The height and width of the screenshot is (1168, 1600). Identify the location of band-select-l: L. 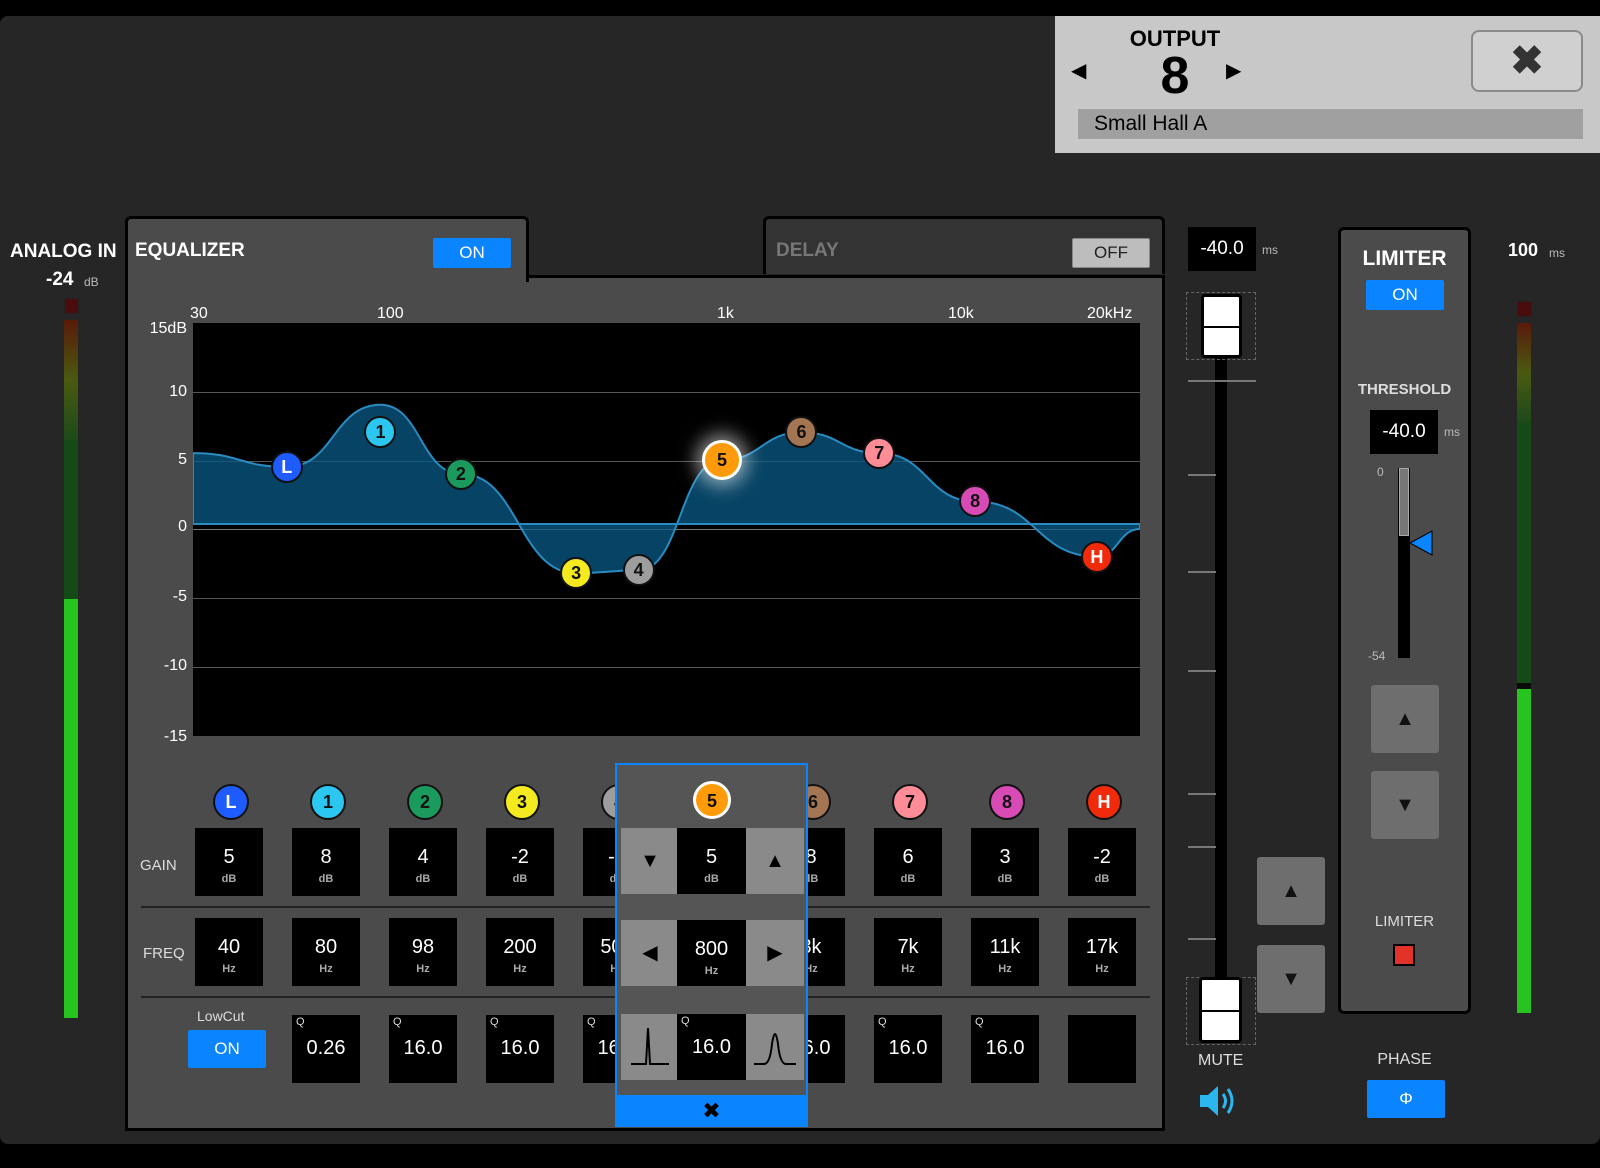
(231, 802).